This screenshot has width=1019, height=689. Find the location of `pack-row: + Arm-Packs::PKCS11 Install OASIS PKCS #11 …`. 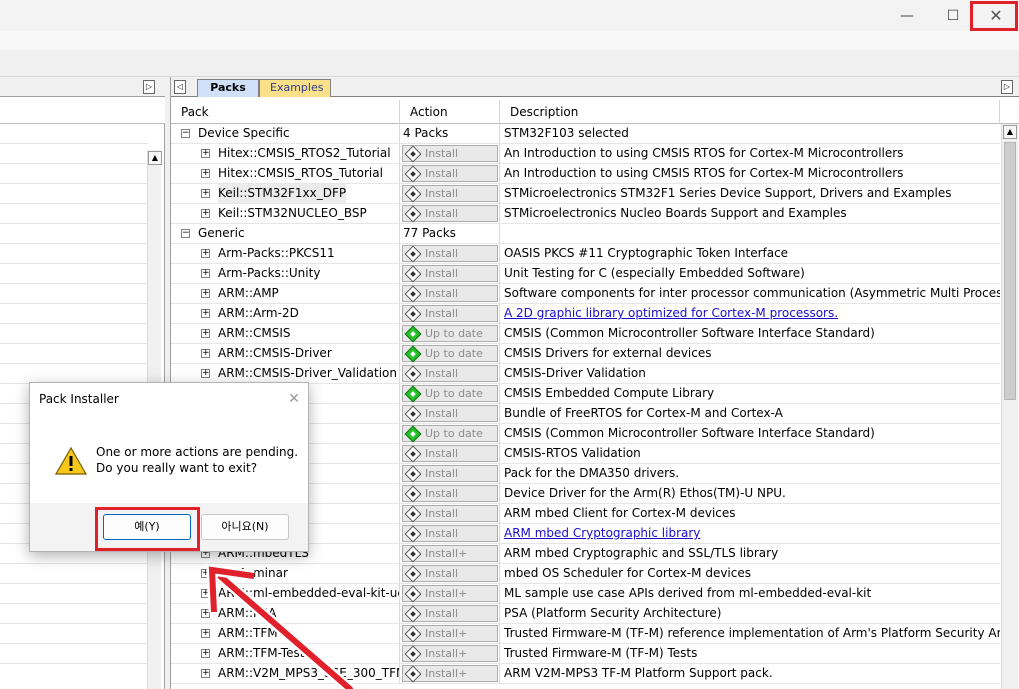

pack-row: + Arm-Packs::PKCS11 Install OASIS PKCS #11 … is located at coordinates (585, 254).